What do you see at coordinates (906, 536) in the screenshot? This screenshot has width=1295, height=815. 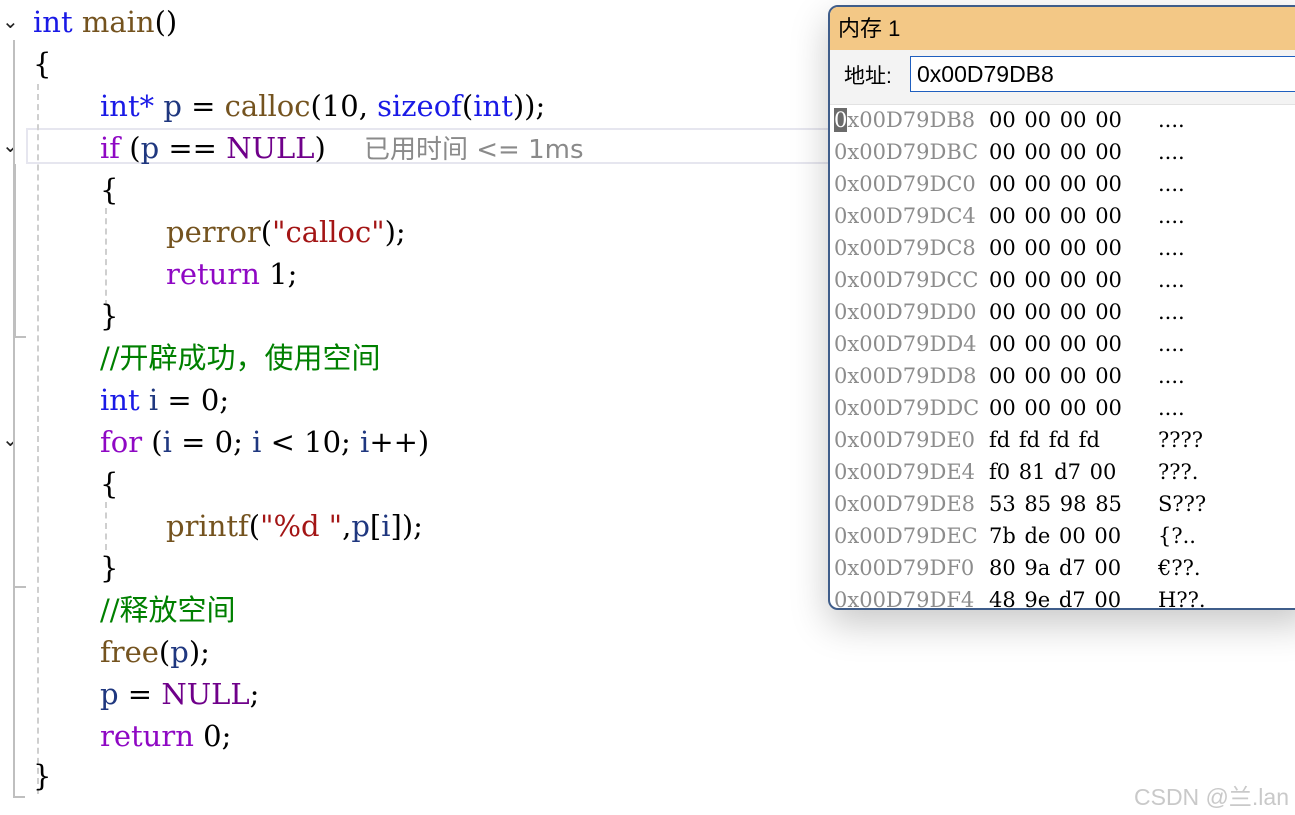 I see `memory-address: 0x00D79DEC` at bounding box center [906, 536].